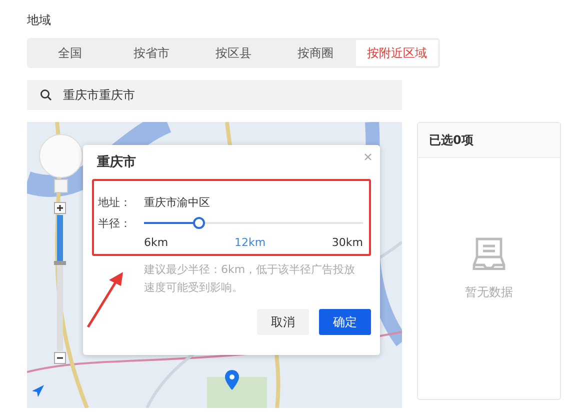  Describe the element at coordinates (198, 223) in the screenshot. I see `slider-thumb` at that location.